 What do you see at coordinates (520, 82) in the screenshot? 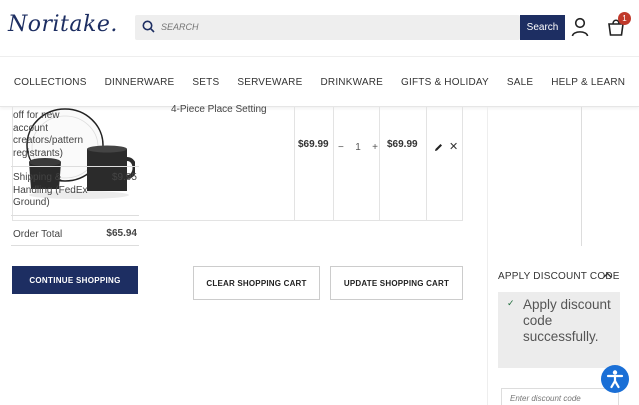
I see `nav-item-sale: SALE` at bounding box center [520, 82].